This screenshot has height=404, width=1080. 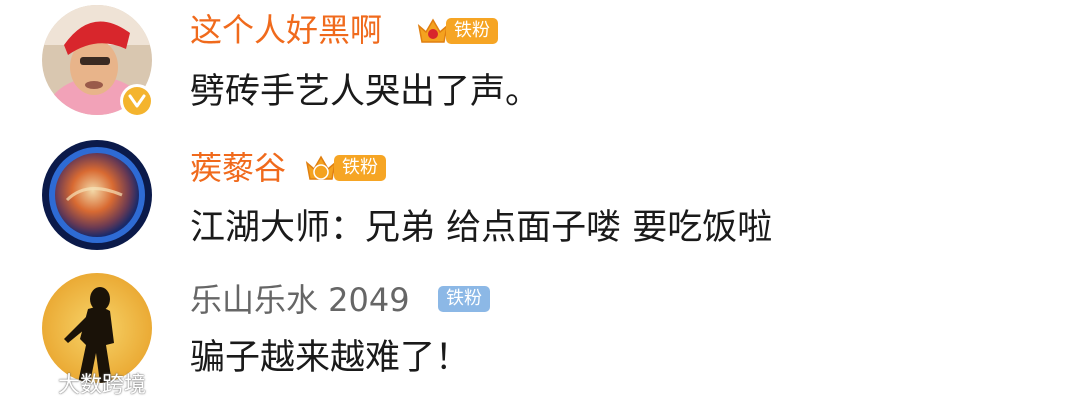 I want to click on watermark: 大数跨境, so click(x=79, y=383).